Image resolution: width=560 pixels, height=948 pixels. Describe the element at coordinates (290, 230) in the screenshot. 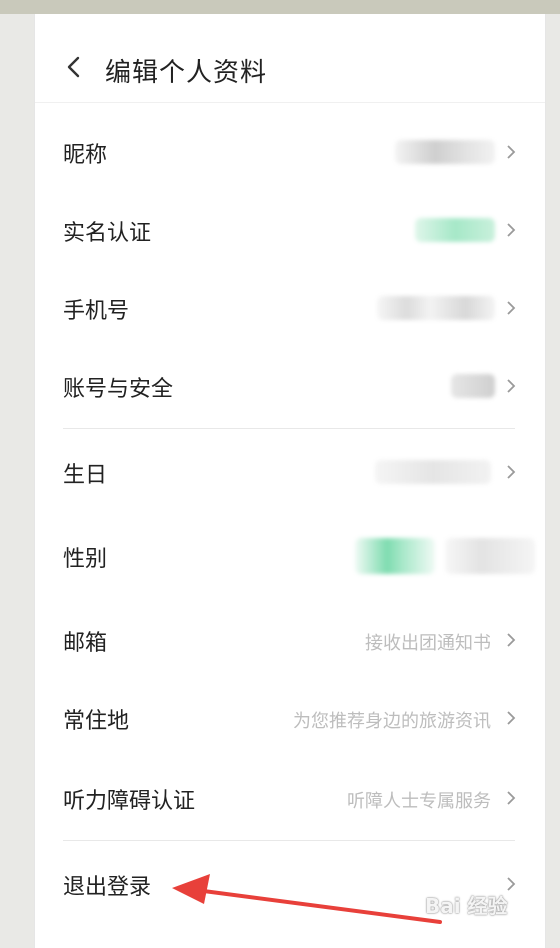

I see `row-real-name-verification: 实名认证` at that location.